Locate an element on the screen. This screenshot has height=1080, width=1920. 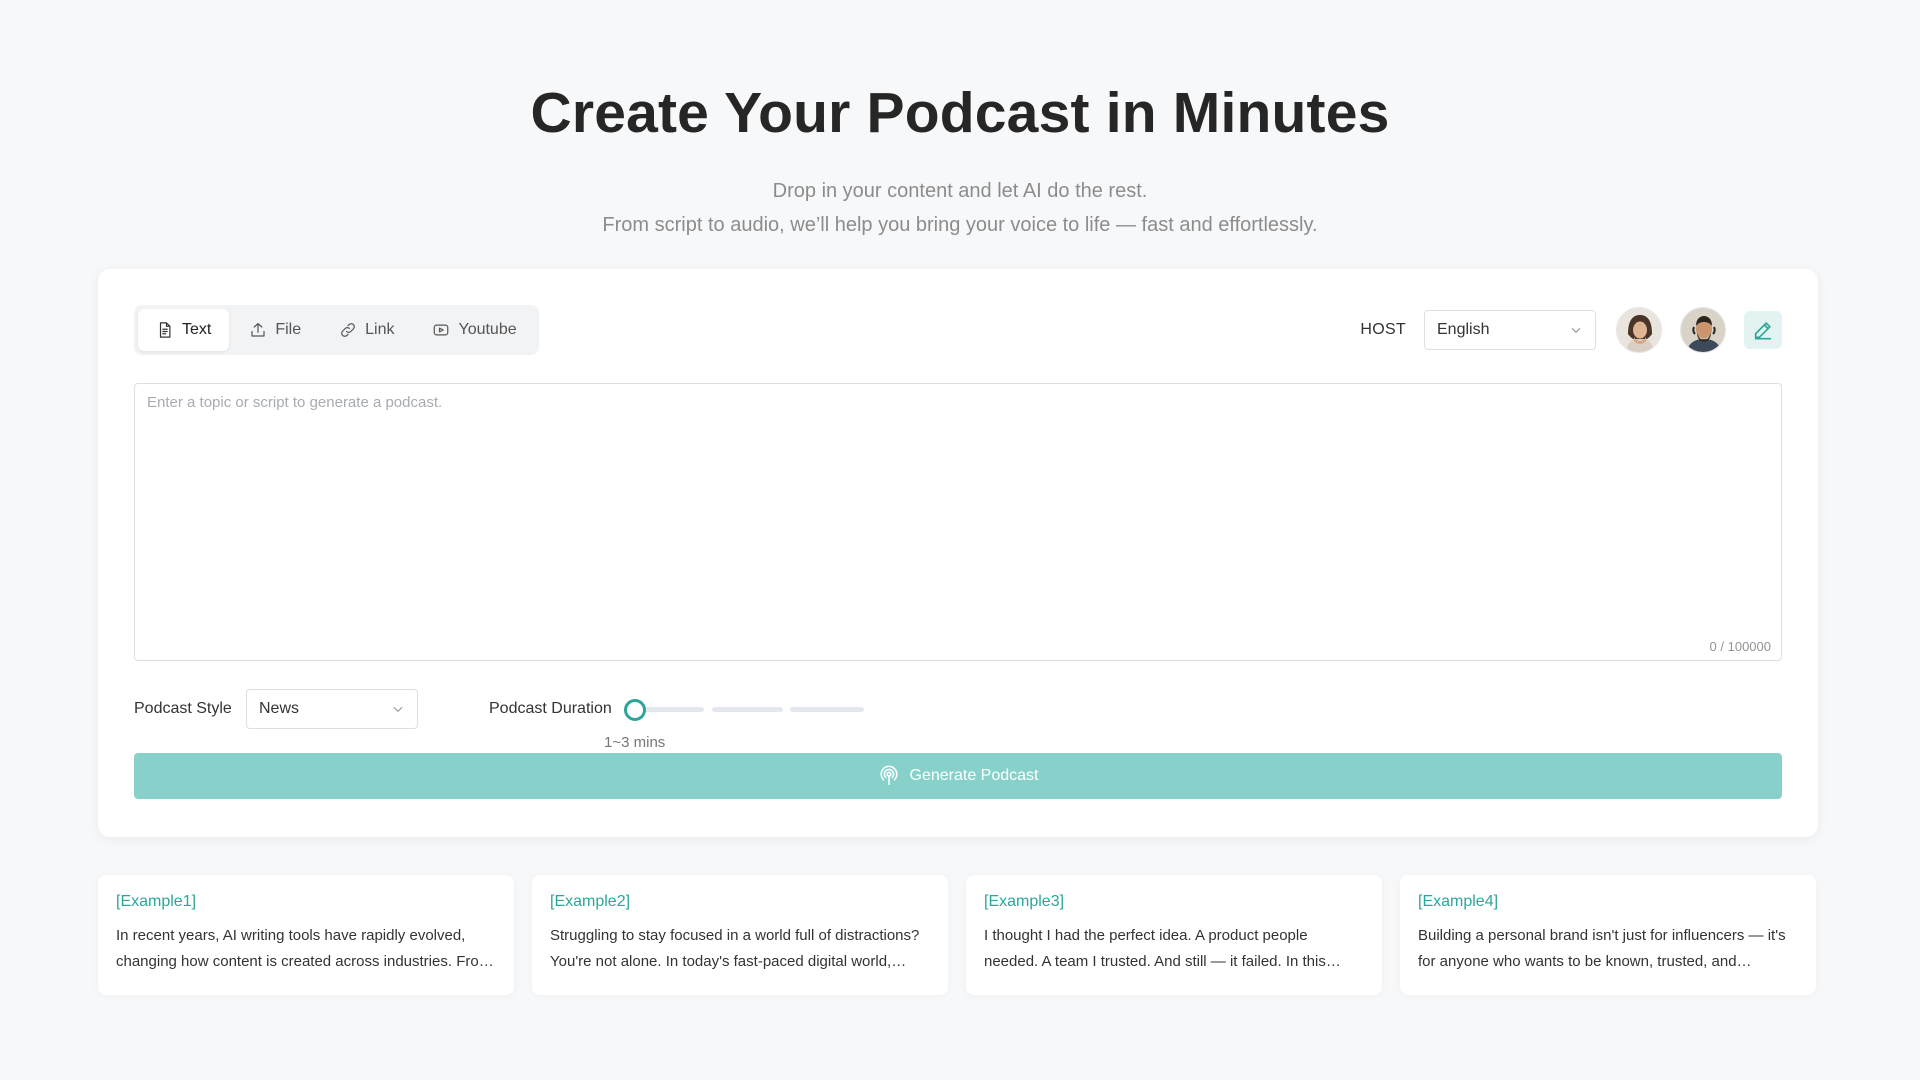
language-select: English is located at coordinates (1510, 330).